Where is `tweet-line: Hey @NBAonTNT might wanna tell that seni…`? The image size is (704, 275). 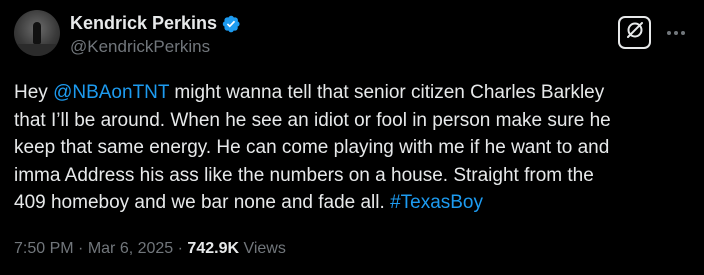
tweet-line: Hey @NBAonTNT might wanna tell that seni… is located at coordinates (349, 93).